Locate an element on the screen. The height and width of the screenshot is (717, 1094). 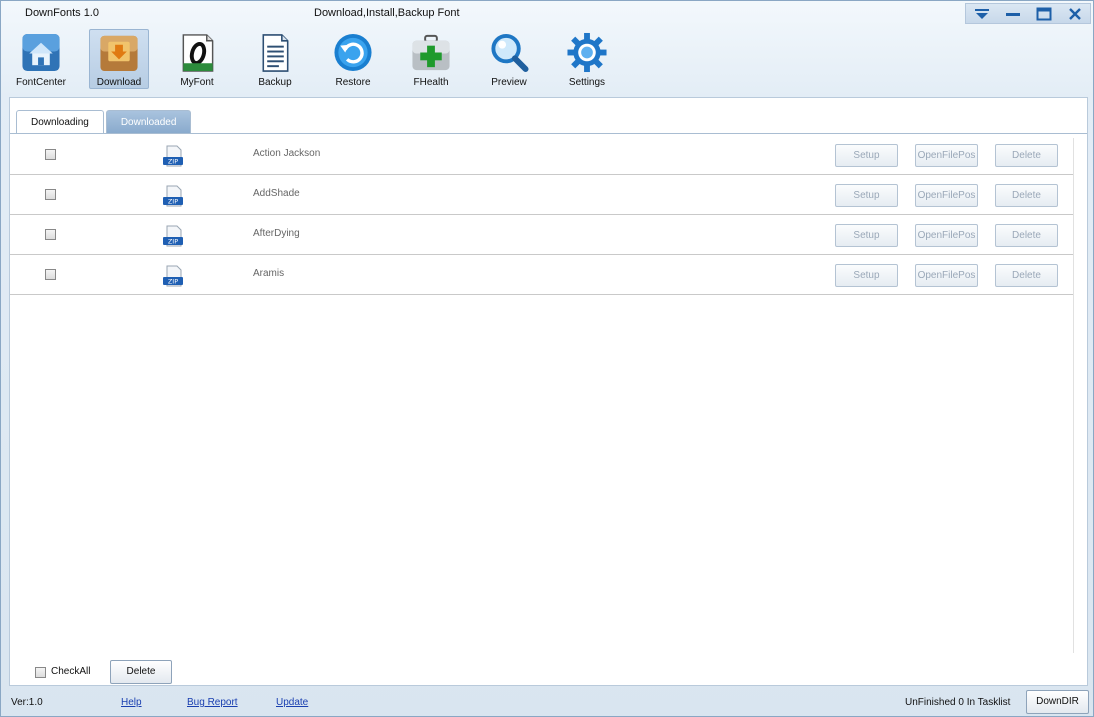
version-label: Ver:1.0 is located at coordinates (27, 702).